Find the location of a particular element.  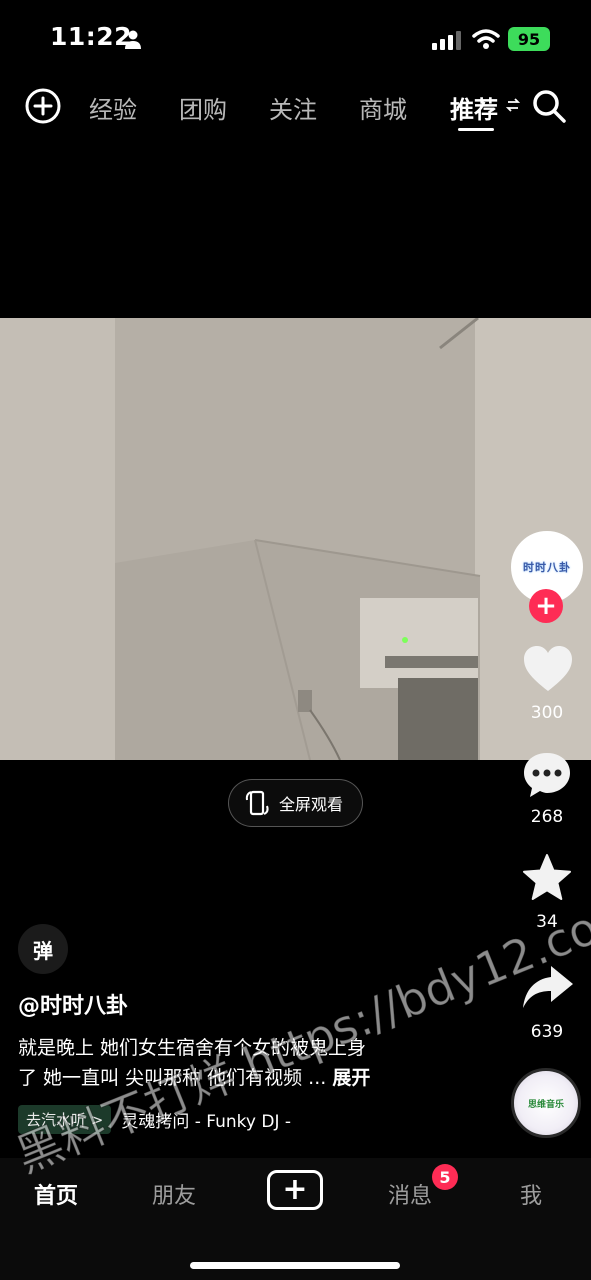

fullscreen-label: 全屏观看 is located at coordinates (311, 804).